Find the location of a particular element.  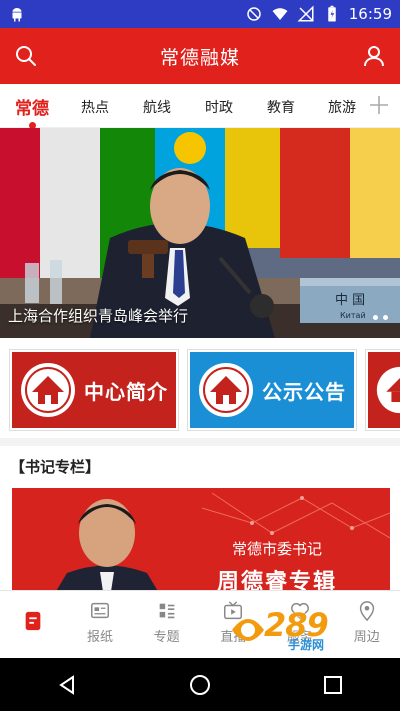

back-icon is located at coordinates (67, 685).